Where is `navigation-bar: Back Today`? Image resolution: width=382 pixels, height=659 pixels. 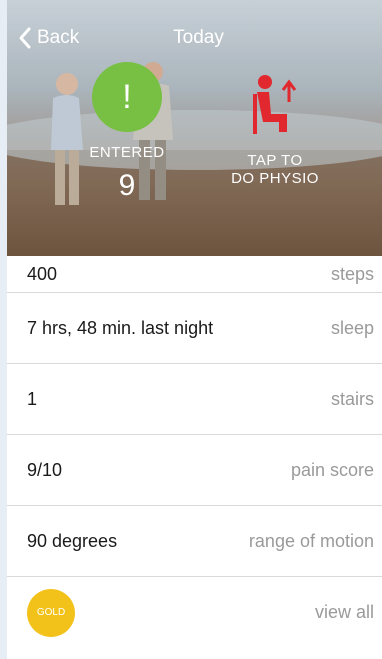
navigation-bar: Back Today is located at coordinates (194, 36).